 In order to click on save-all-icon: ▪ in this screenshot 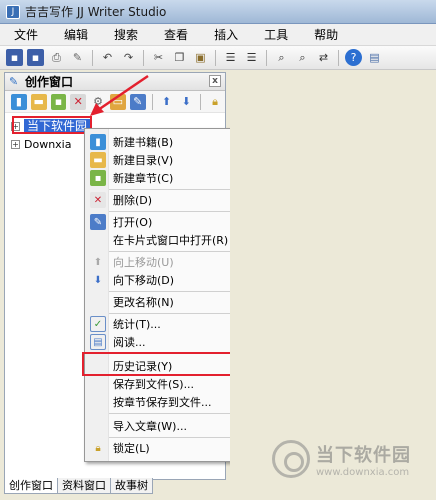, I will do `click(35, 57)`.